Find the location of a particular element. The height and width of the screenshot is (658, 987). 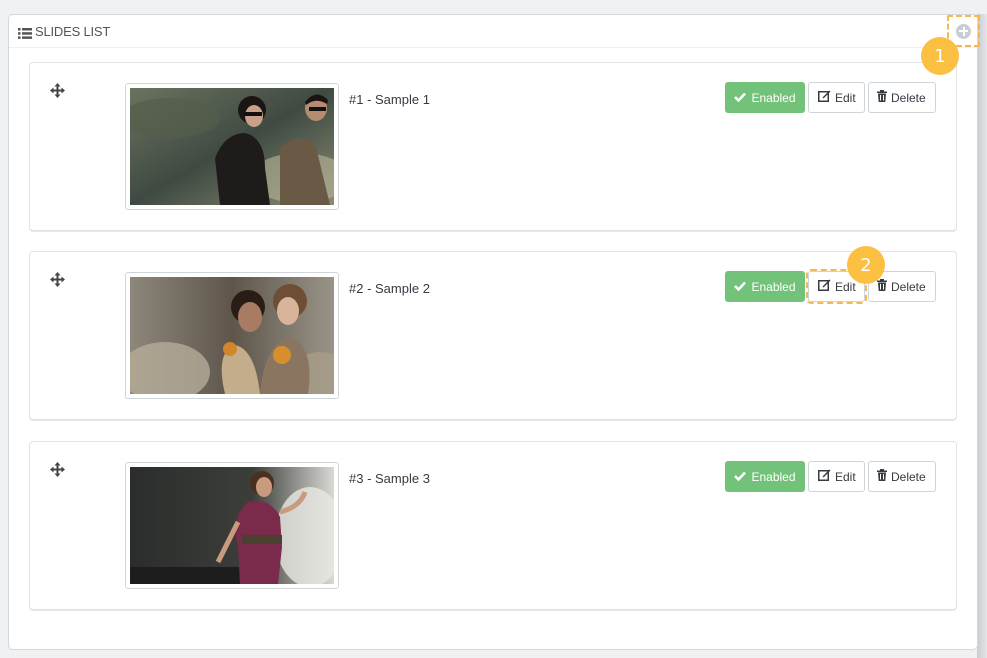

two-people-sunglasses-photo is located at coordinates (232, 146).